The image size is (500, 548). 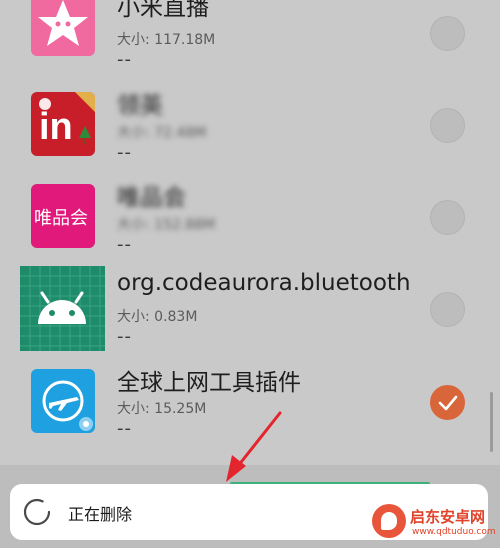 What do you see at coordinates (140, 106) in the screenshot?
I see `app-name: 领英` at bounding box center [140, 106].